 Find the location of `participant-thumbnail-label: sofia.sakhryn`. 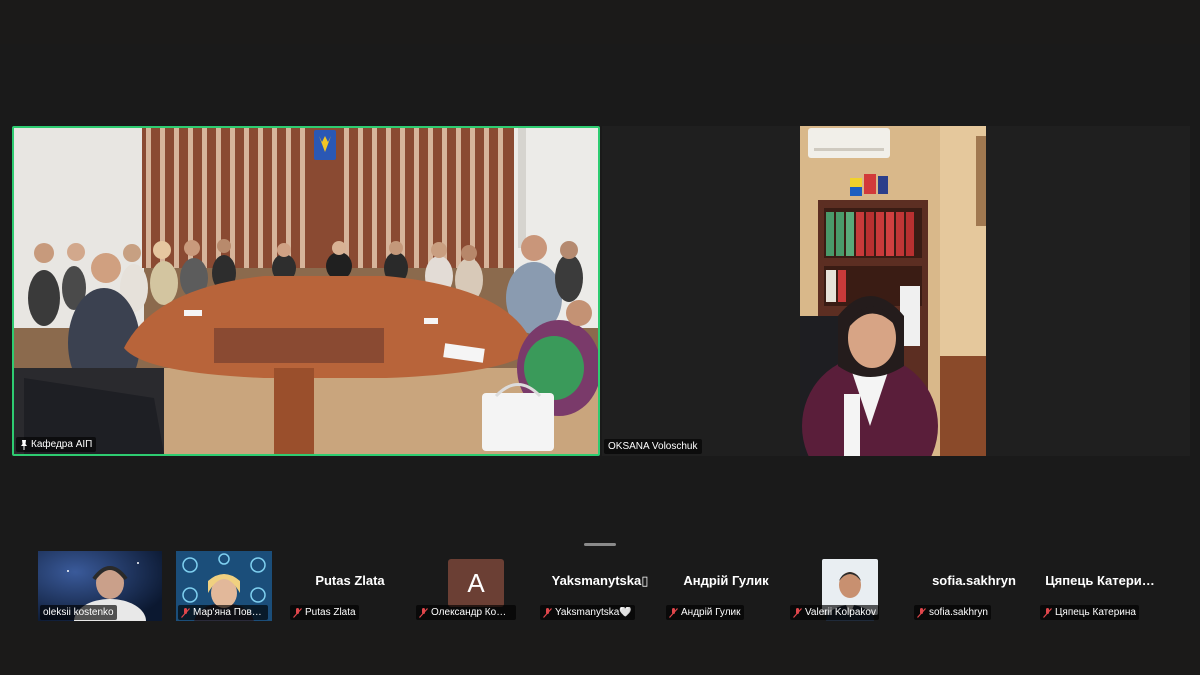

participant-thumbnail-label: sofia.sakhryn is located at coordinates (952, 612).